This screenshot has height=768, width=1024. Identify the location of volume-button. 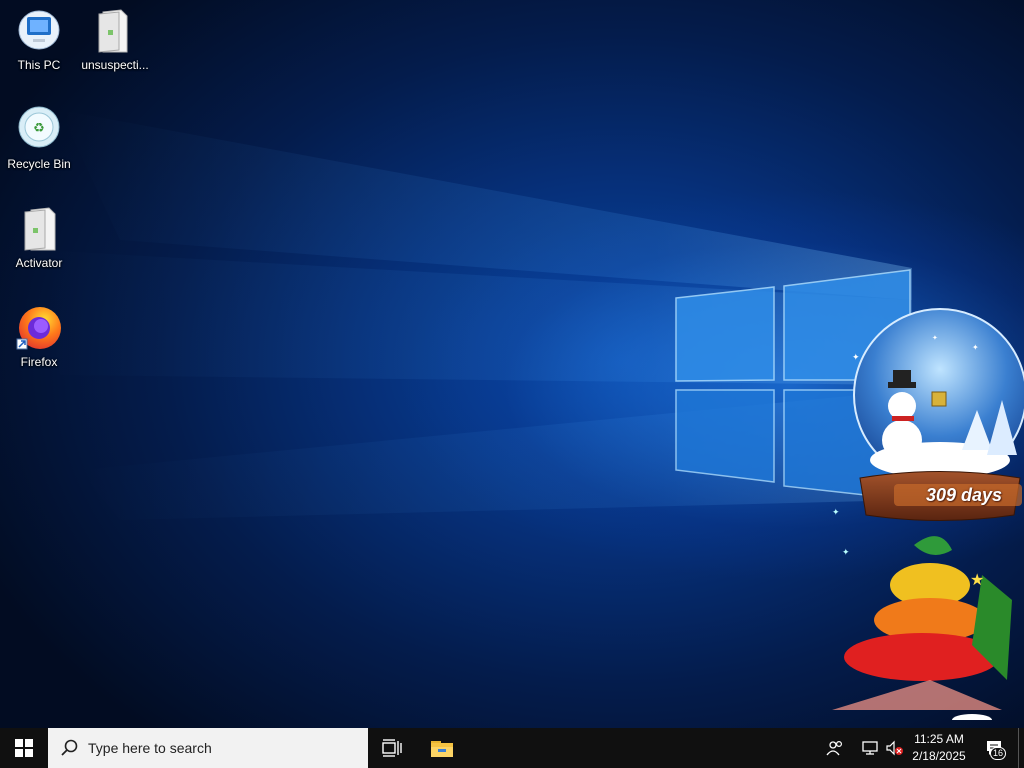
(895, 748).